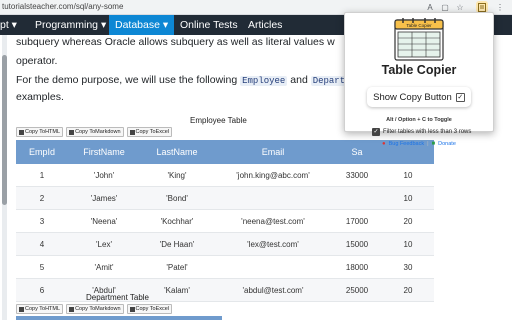 The image size is (512, 320). Describe the element at coordinates (42, 290) in the screenshot. I see `table-cell: 6` at that location.